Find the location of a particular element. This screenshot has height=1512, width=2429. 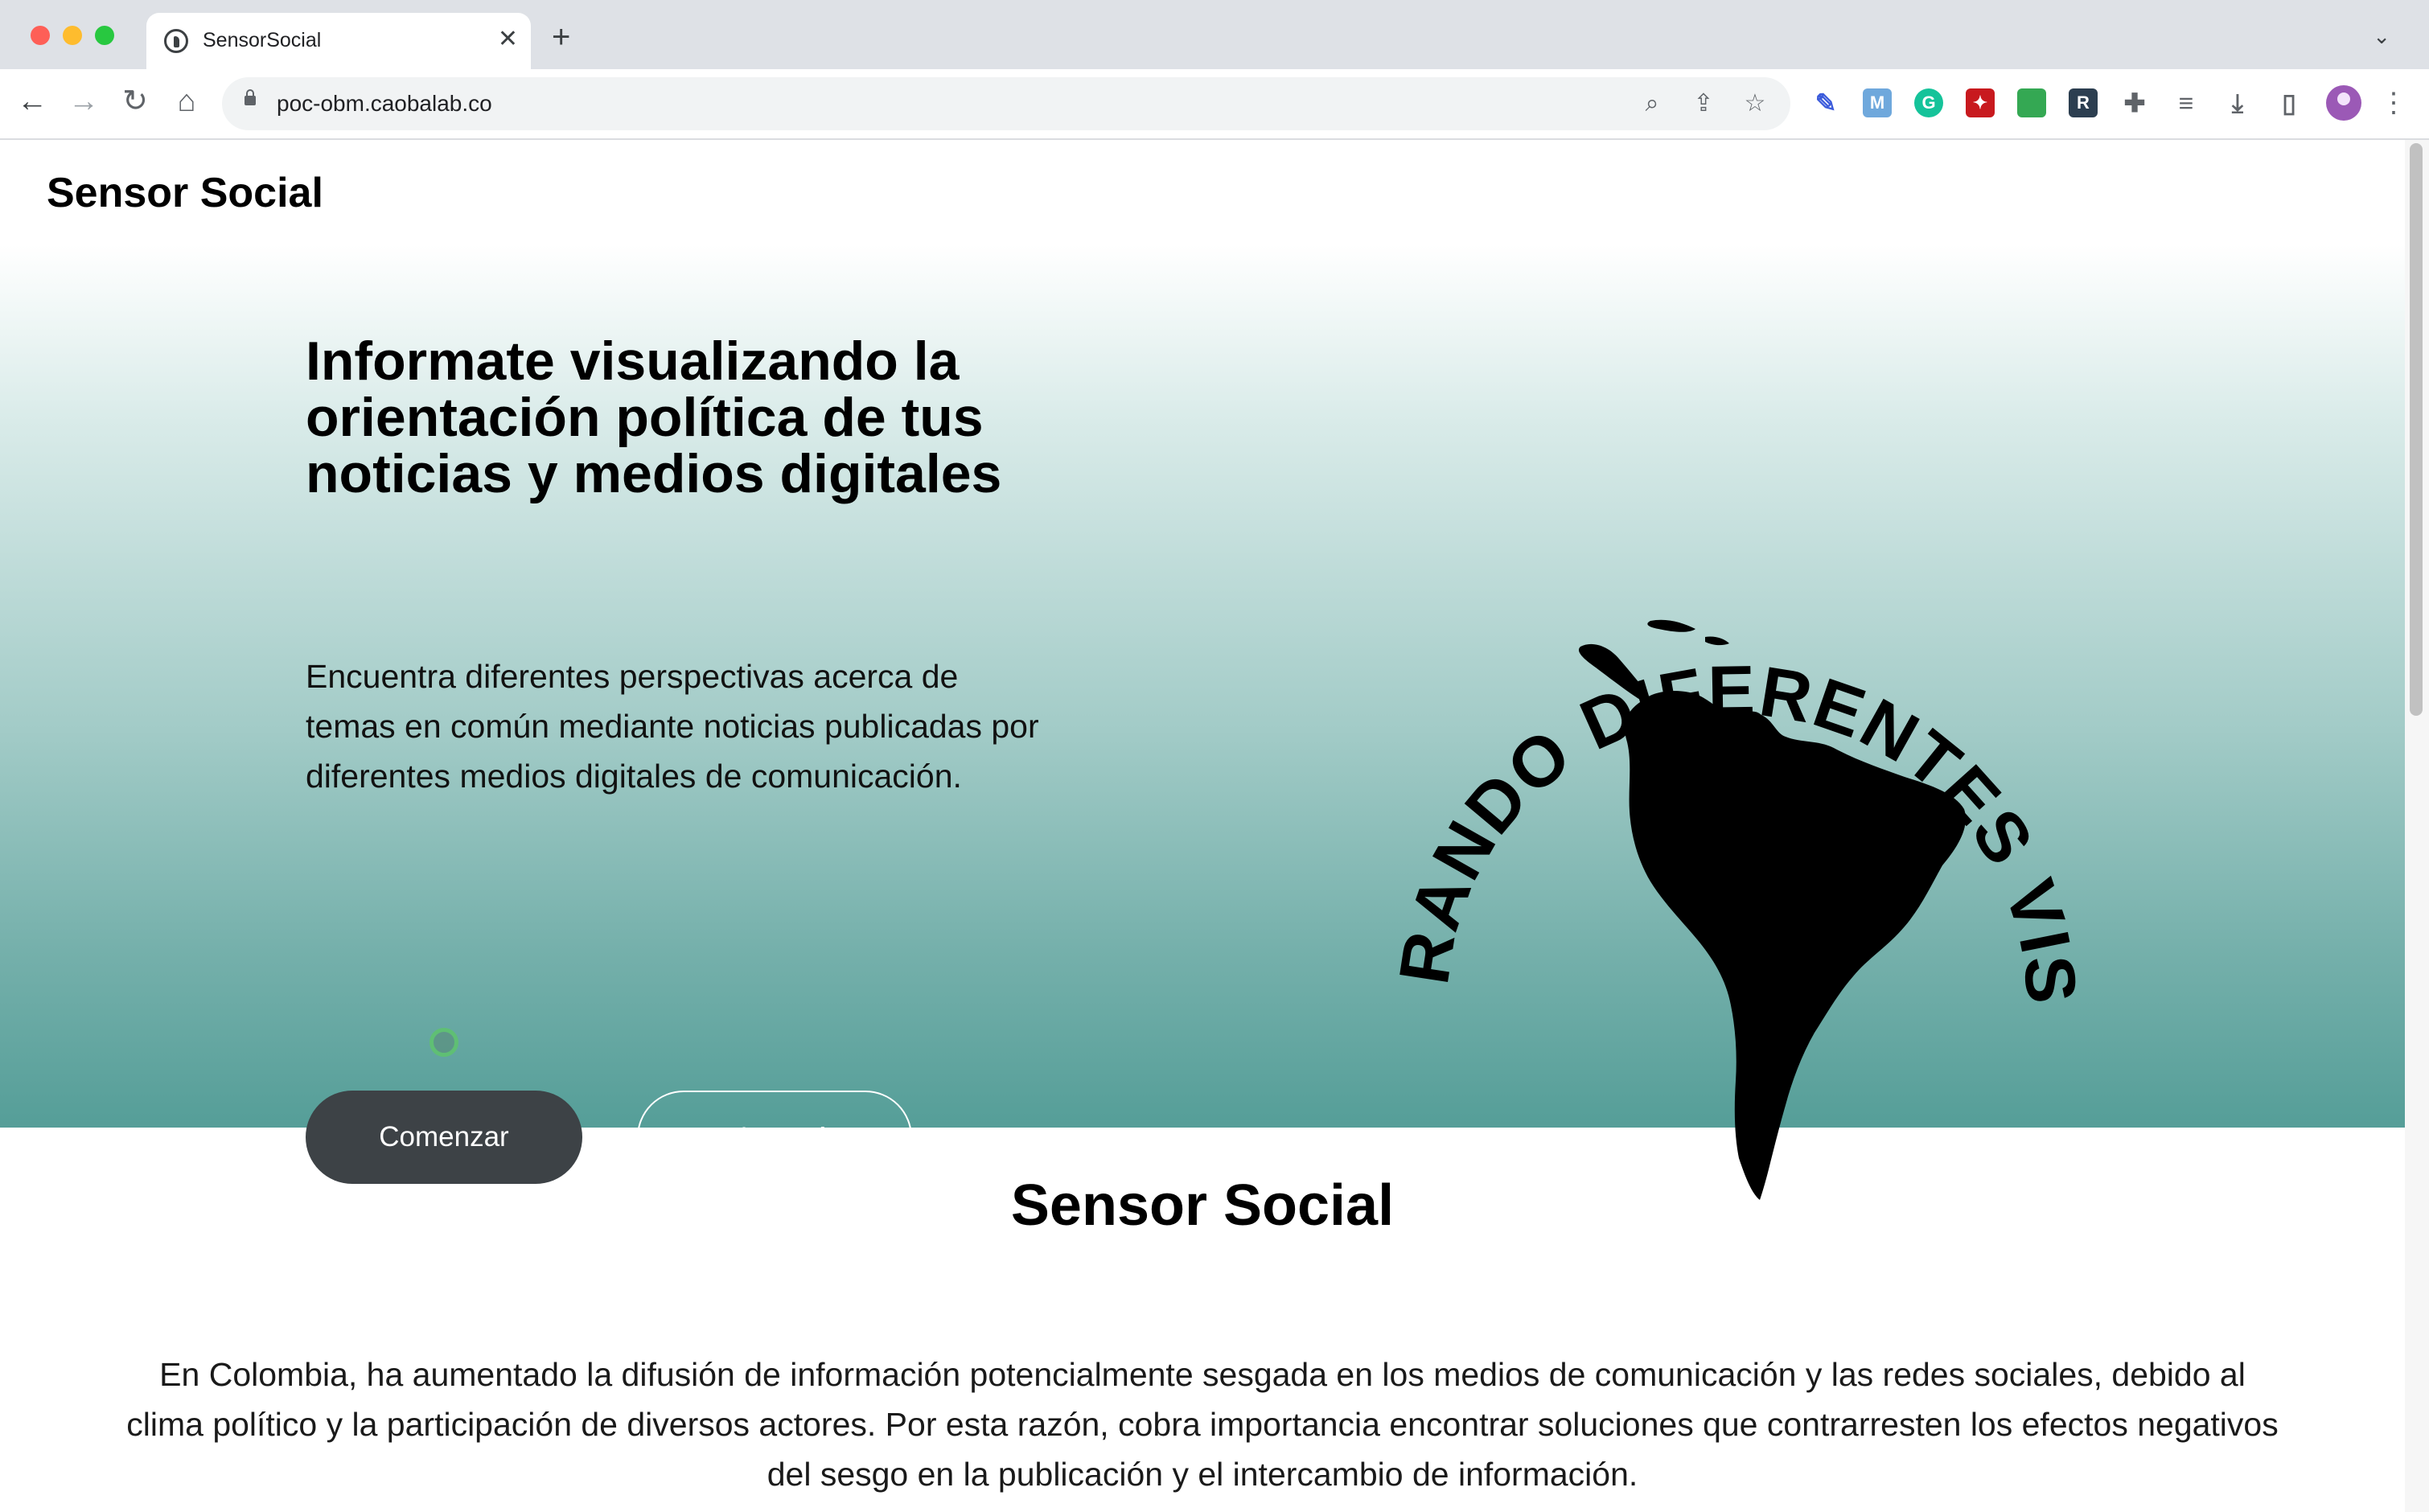

tab-title: SensorSocial is located at coordinates (262, 40).